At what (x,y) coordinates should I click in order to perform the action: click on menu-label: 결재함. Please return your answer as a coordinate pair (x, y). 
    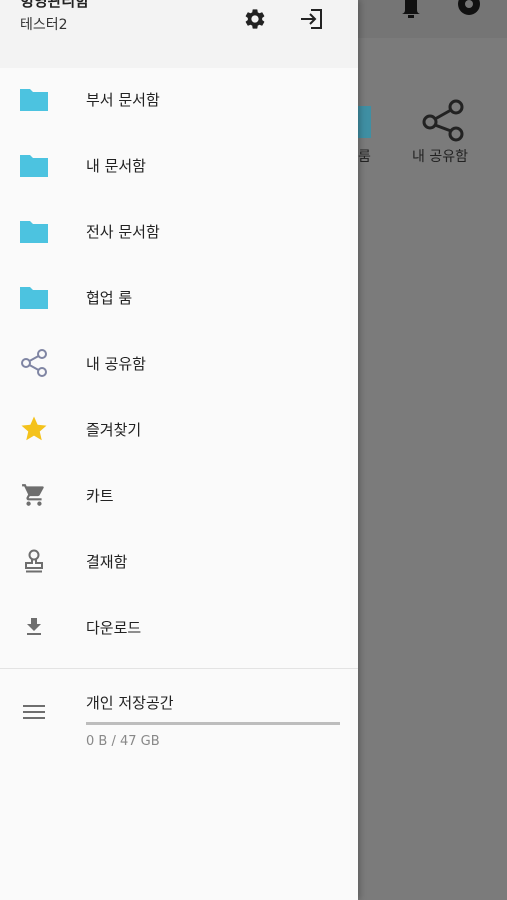
    Looking at the image, I should click on (107, 561).